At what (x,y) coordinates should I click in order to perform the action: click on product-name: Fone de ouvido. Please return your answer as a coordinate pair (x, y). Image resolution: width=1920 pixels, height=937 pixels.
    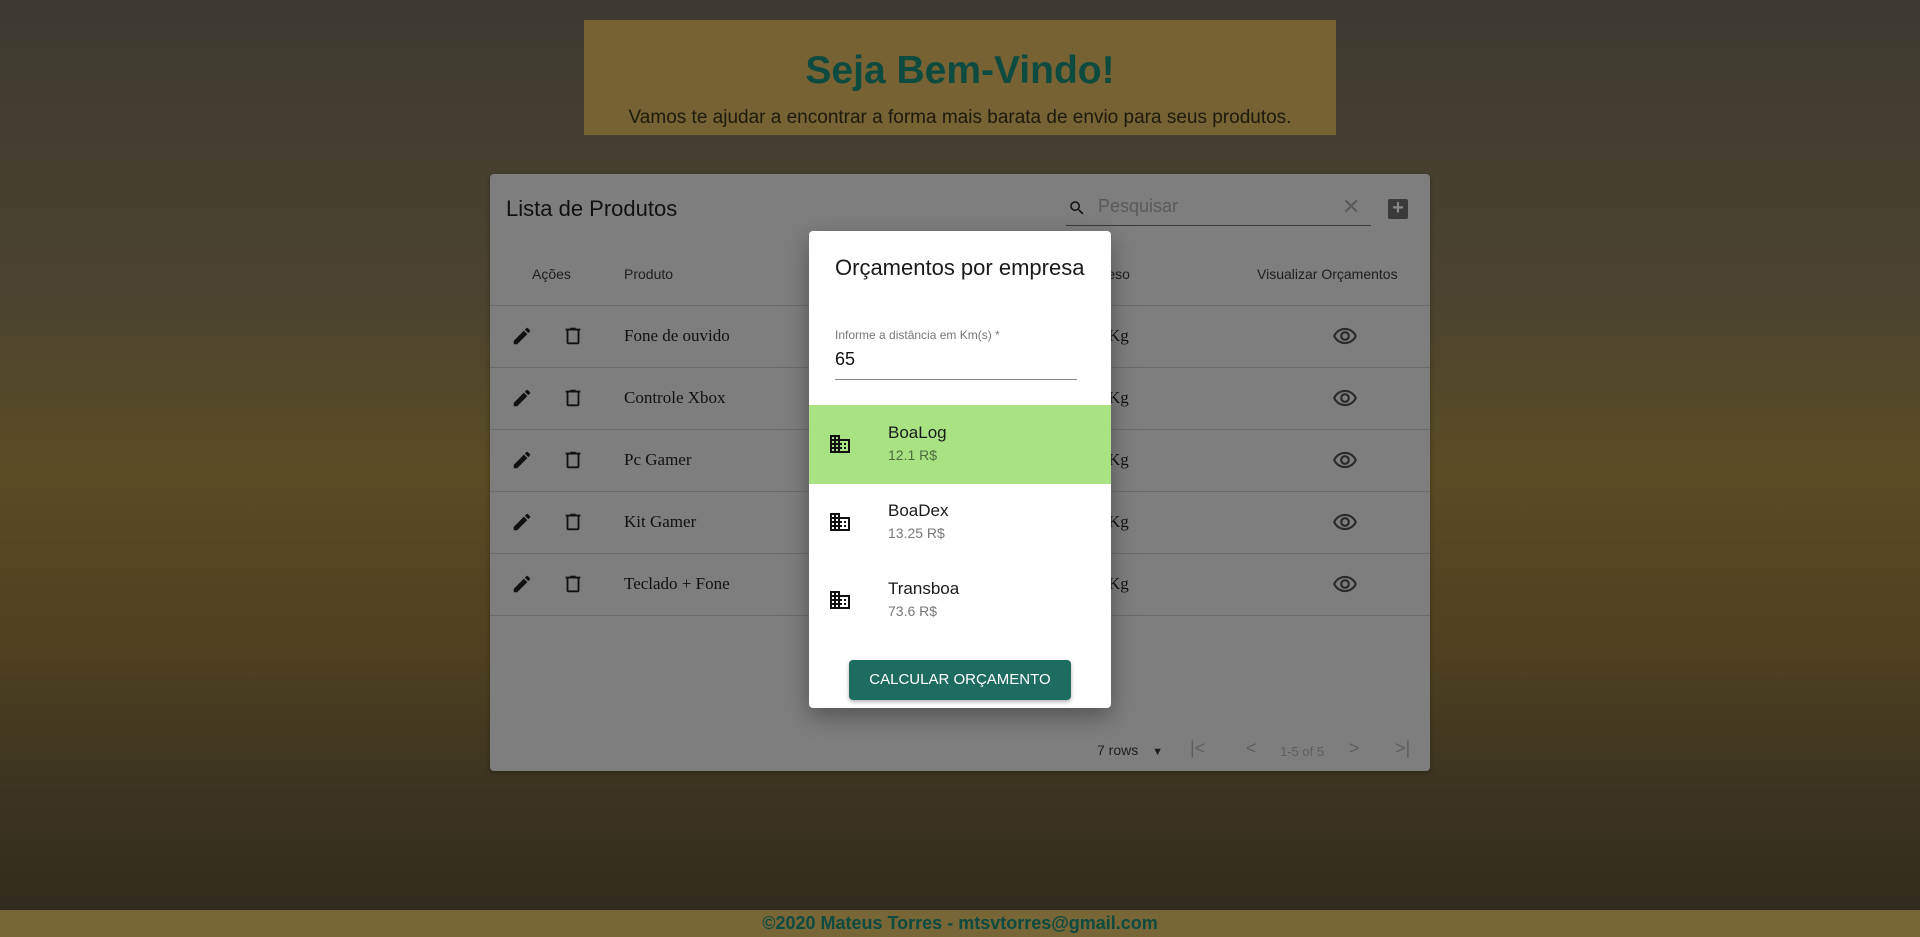
    Looking at the image, I should click on (677, 335).